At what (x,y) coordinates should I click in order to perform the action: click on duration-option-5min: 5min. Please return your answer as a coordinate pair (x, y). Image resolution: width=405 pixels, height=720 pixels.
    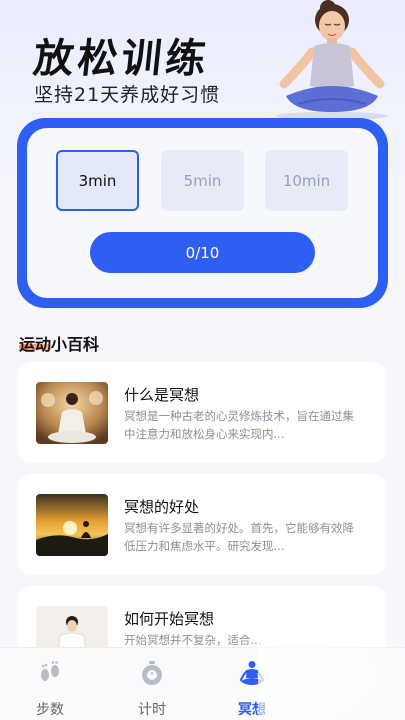
    Looking at the image, I should click on (202, 180).